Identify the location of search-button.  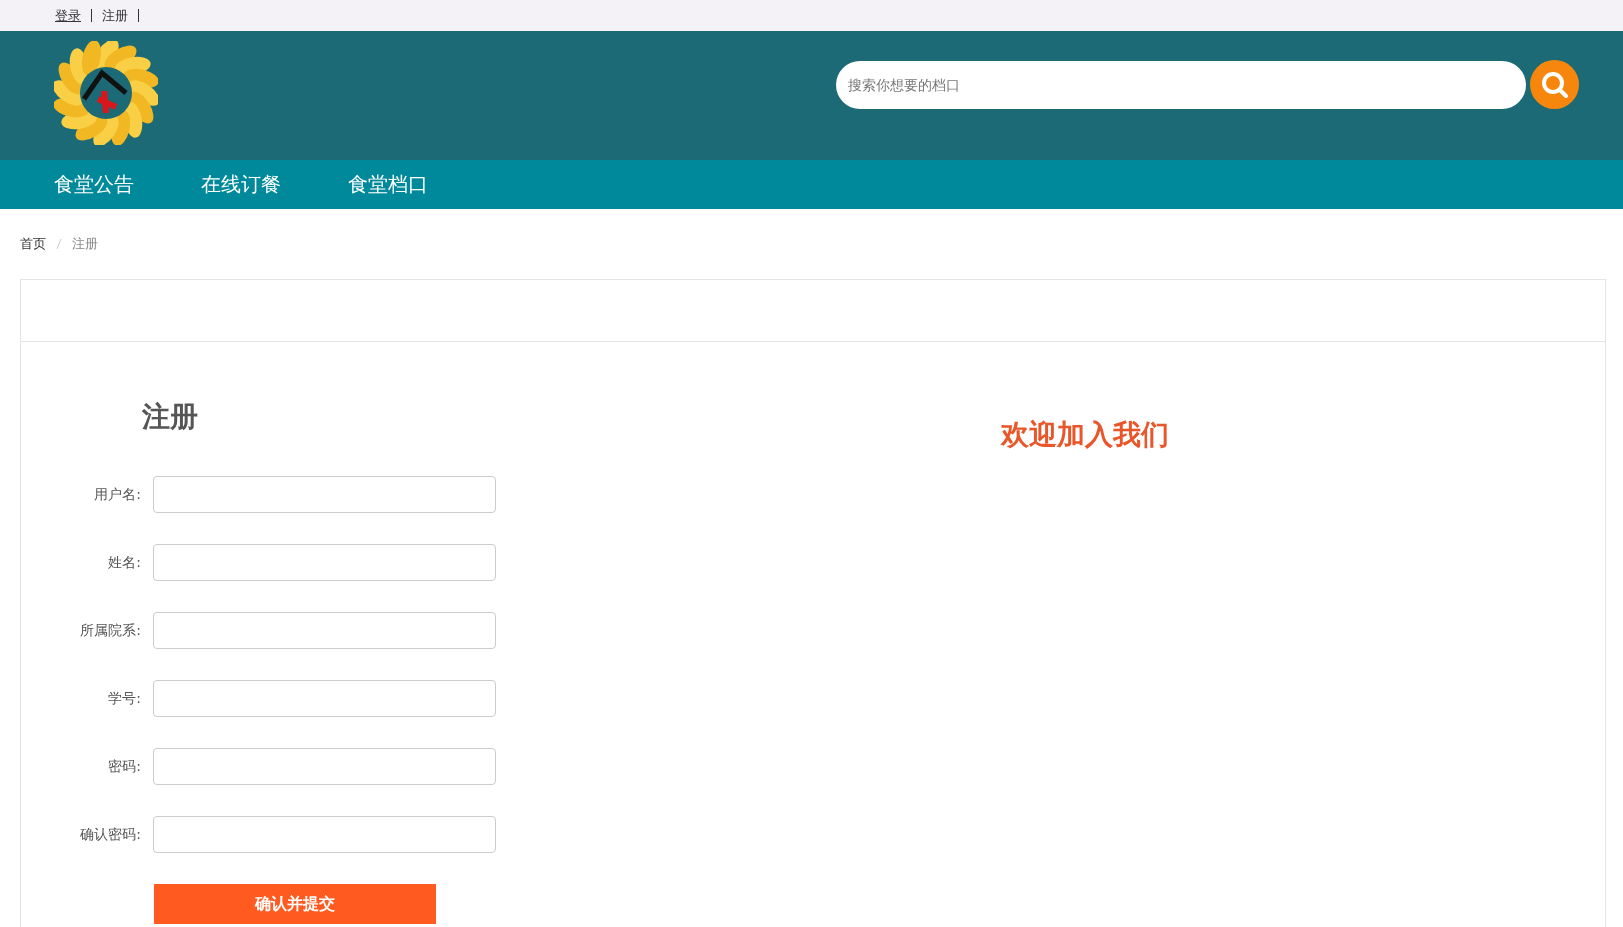
(1554, 84).